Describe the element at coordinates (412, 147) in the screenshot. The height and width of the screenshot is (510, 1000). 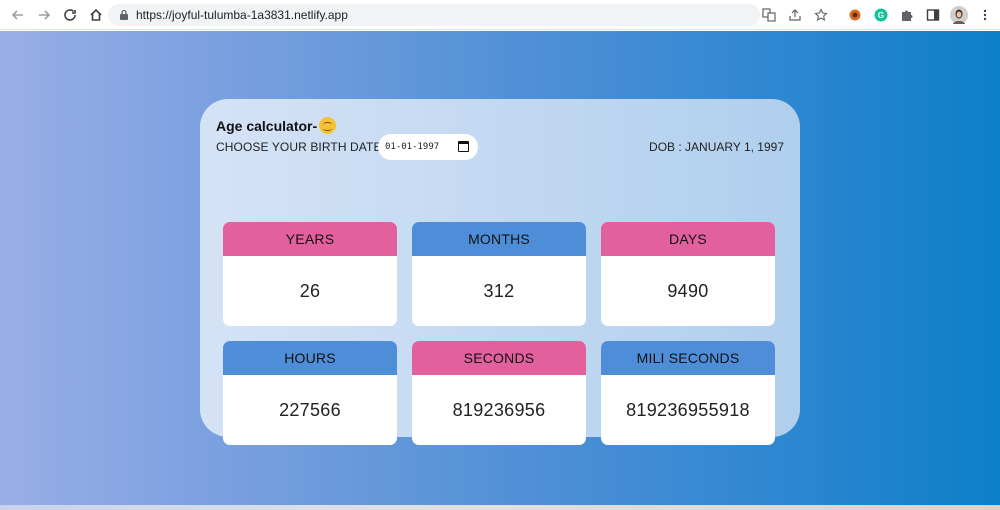
I see `birth-date-value: 01-01-1997` at that location.